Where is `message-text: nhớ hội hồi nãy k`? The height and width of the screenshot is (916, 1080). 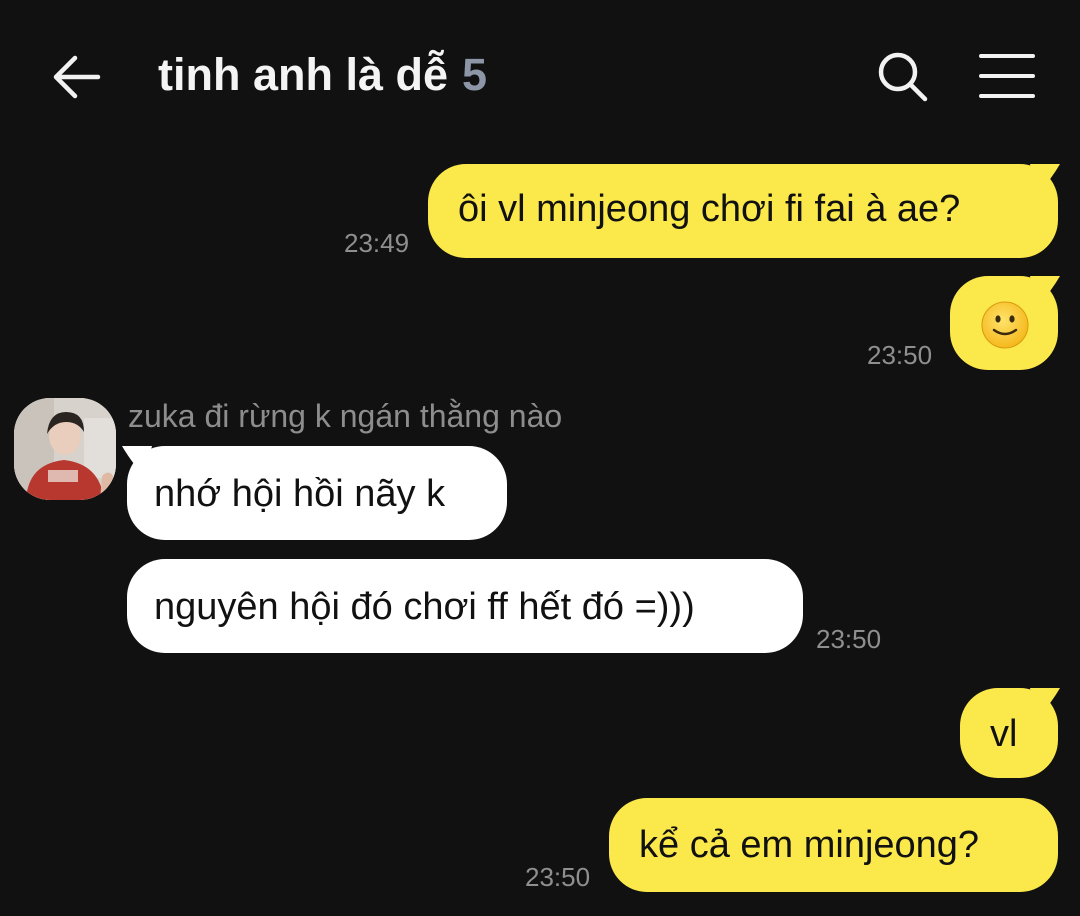
message-text: nhớ hội hồi nãy k is located at coordinates (300, 494).